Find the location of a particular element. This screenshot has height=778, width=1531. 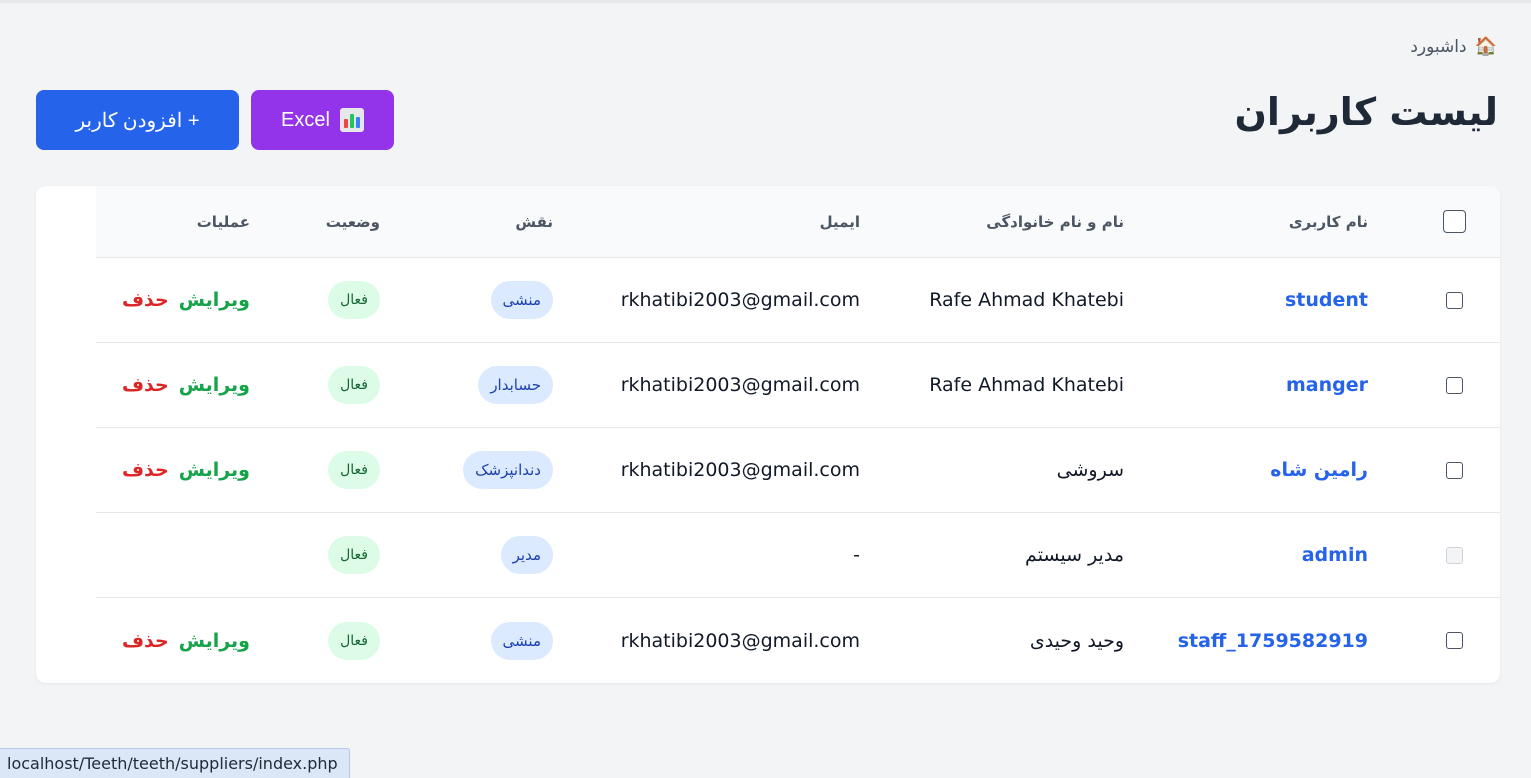

add-user-label: + افزودن کاربر is located at coordinates (137, 120).